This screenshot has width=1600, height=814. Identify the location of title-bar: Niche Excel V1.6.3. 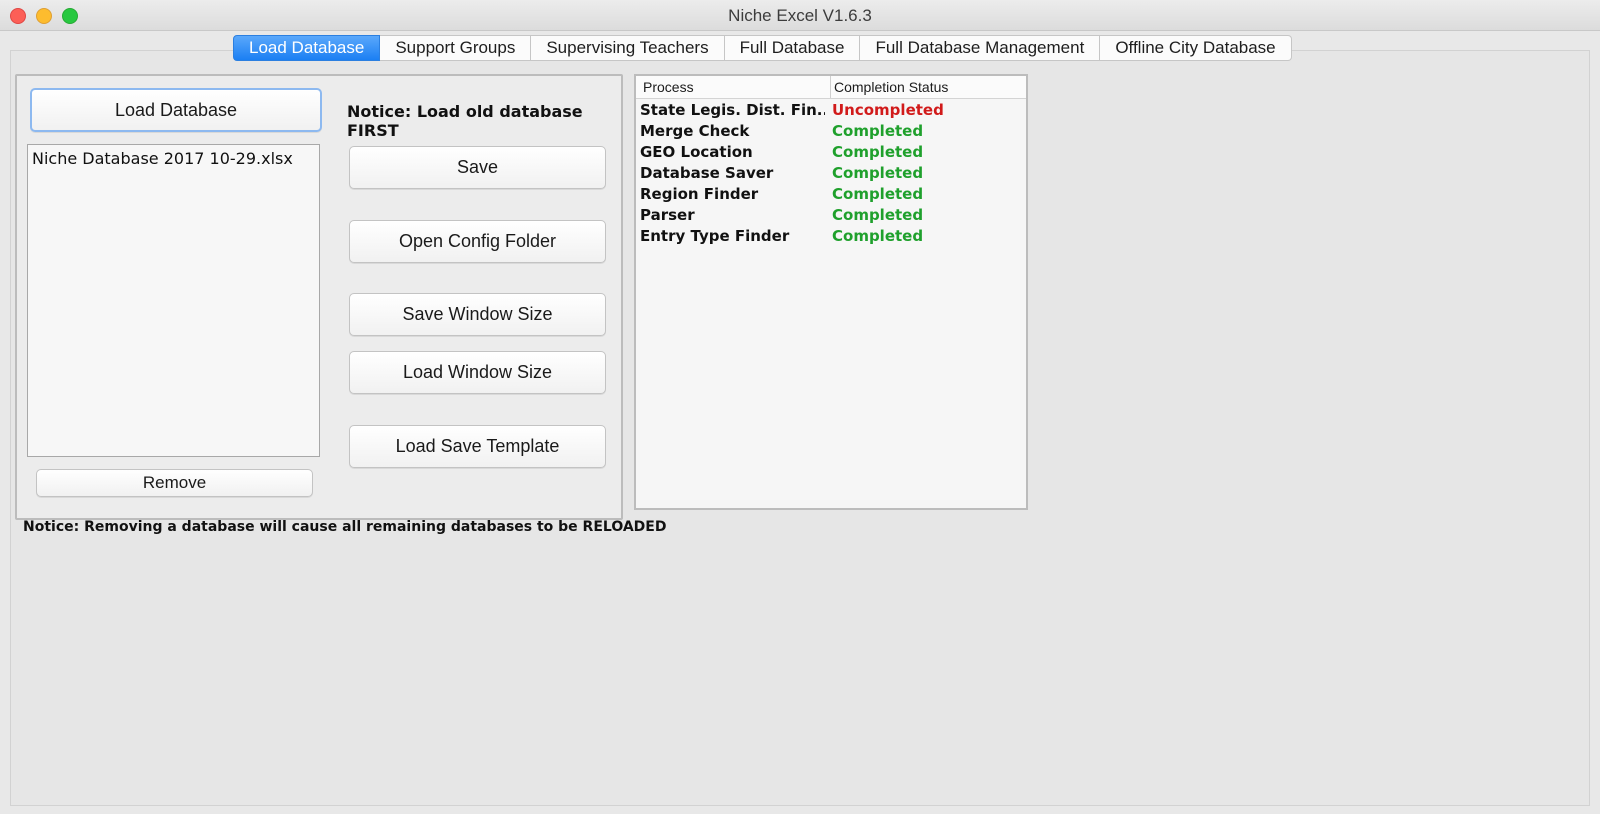
(800, 15).